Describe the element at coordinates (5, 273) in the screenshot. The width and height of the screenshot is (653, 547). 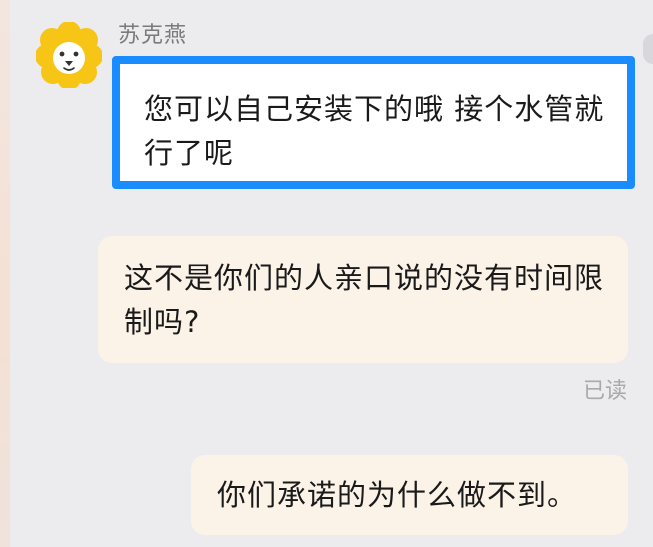
I see `left-edge-decoration` at that location.